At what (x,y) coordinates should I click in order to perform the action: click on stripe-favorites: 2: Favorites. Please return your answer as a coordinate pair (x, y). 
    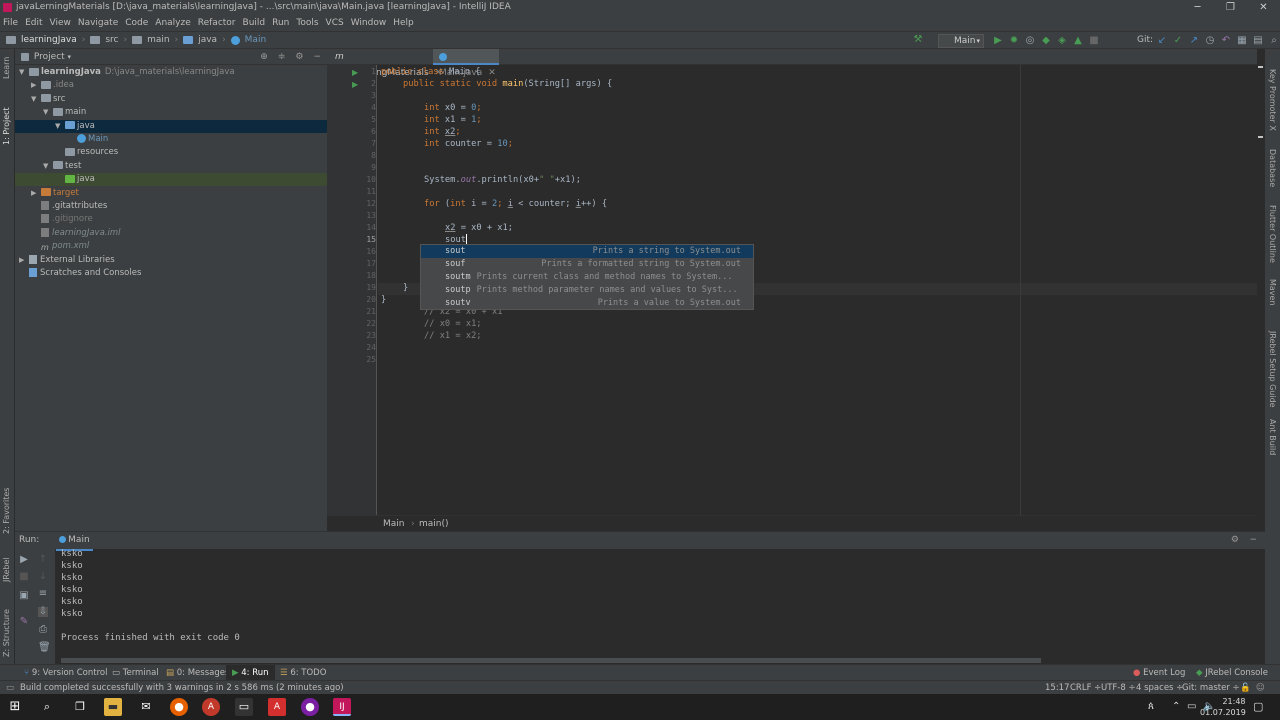
    Looking at the image, I should click on (6, 511).